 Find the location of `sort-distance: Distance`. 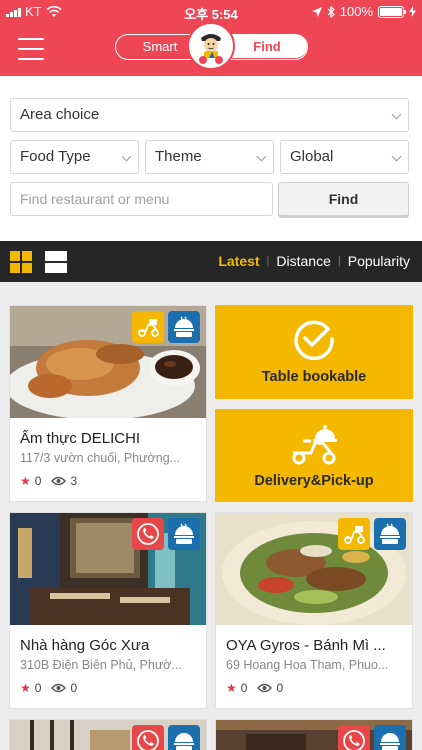

sort-distance: Distance is located at coordinates (303, 261).